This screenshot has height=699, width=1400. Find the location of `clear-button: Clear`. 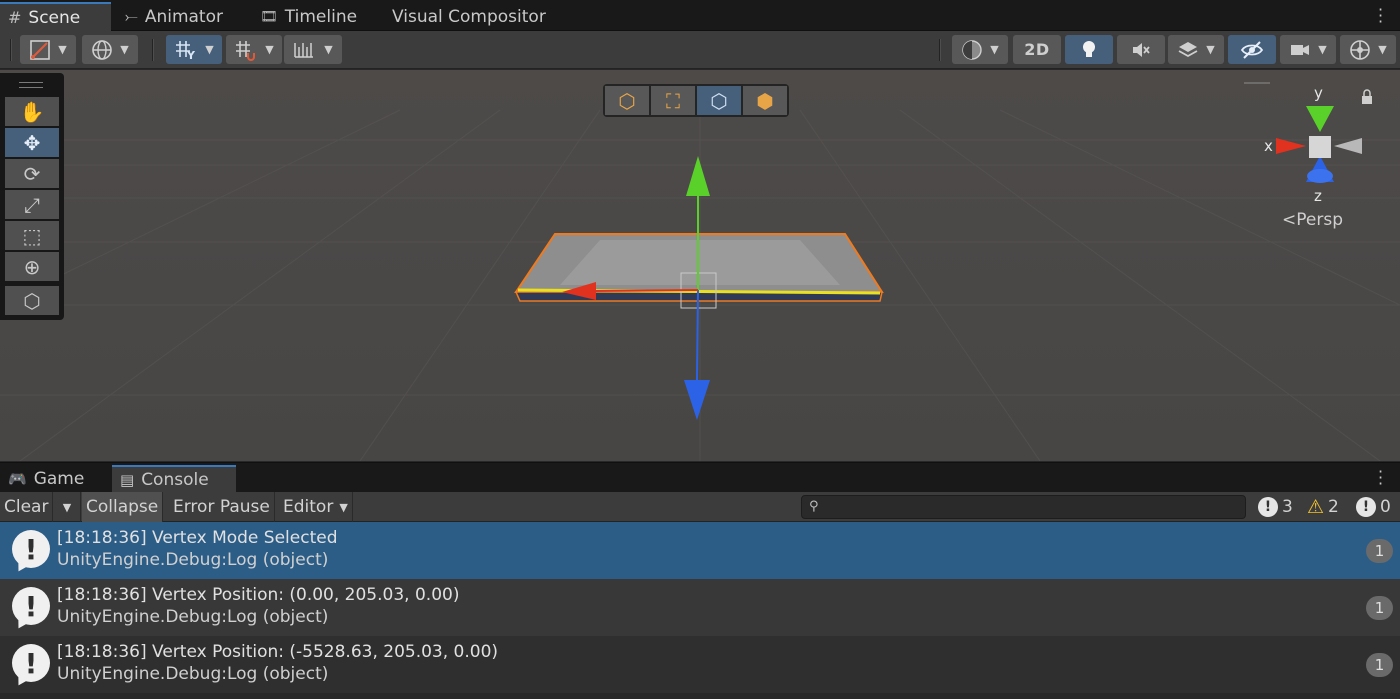

clear-button: Clear is located at coordinates (27, 507).